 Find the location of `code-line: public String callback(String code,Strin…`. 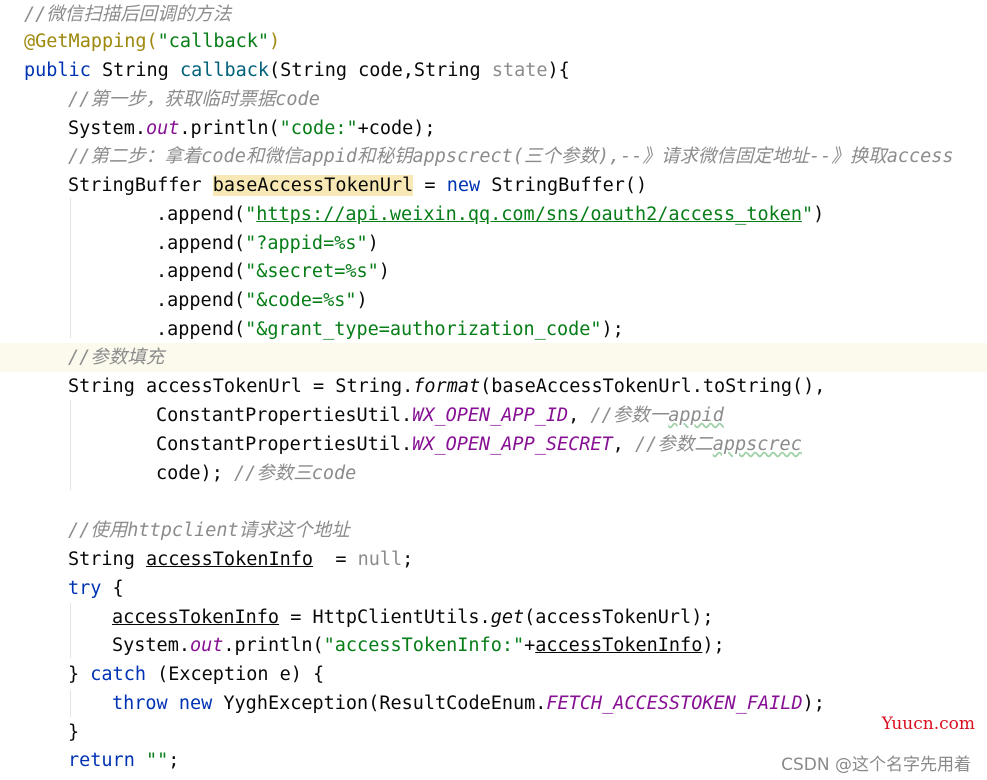

code-line: public String callback(String code,Strin… is located at coordinates (493, 70).